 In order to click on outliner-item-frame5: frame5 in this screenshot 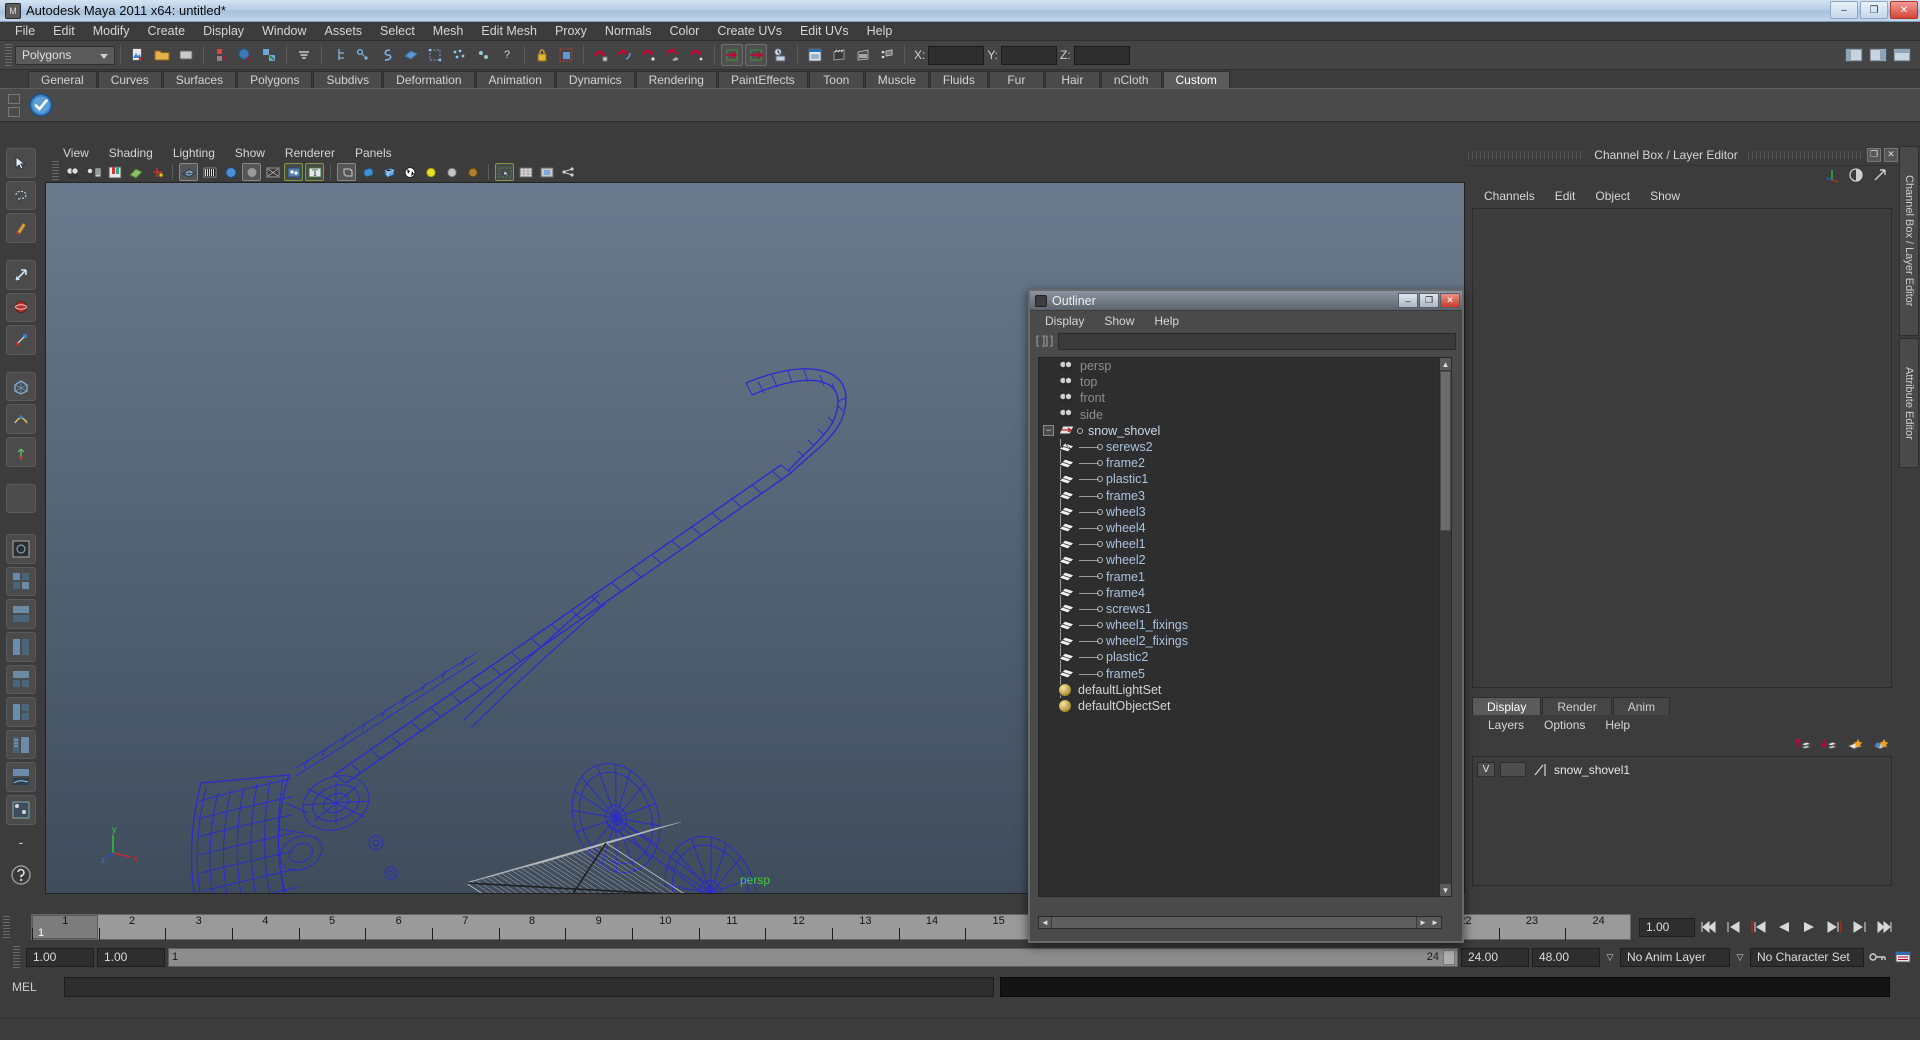, I will do `click(1240, 674)`.